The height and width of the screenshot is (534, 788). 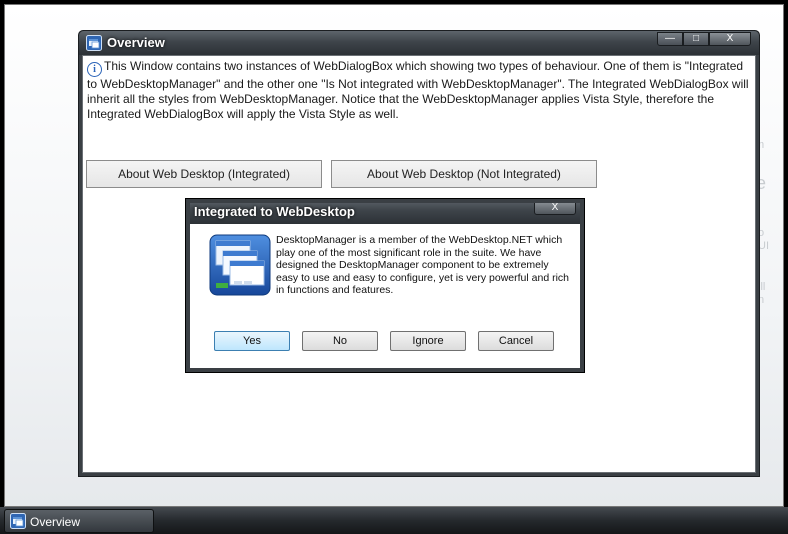 I want to click on cancel-button: Cancel, so click(x=516, y=341).